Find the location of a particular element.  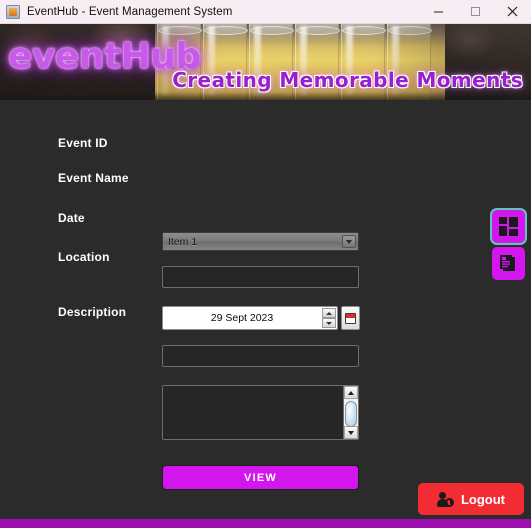

calendar-picker-button is located at coordinates (350, 318).